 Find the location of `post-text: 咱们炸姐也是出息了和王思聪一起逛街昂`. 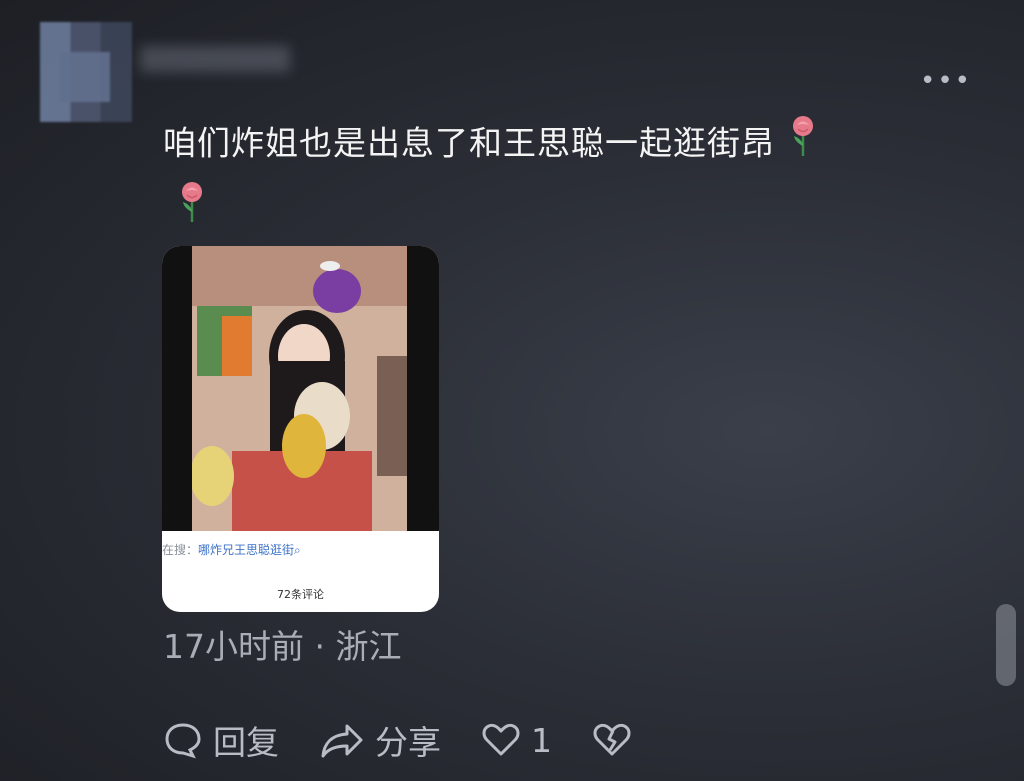

post-text: 咱们炸姐也是出息了和王思聪一起逛街昂 is located at coordinates (469, 143).